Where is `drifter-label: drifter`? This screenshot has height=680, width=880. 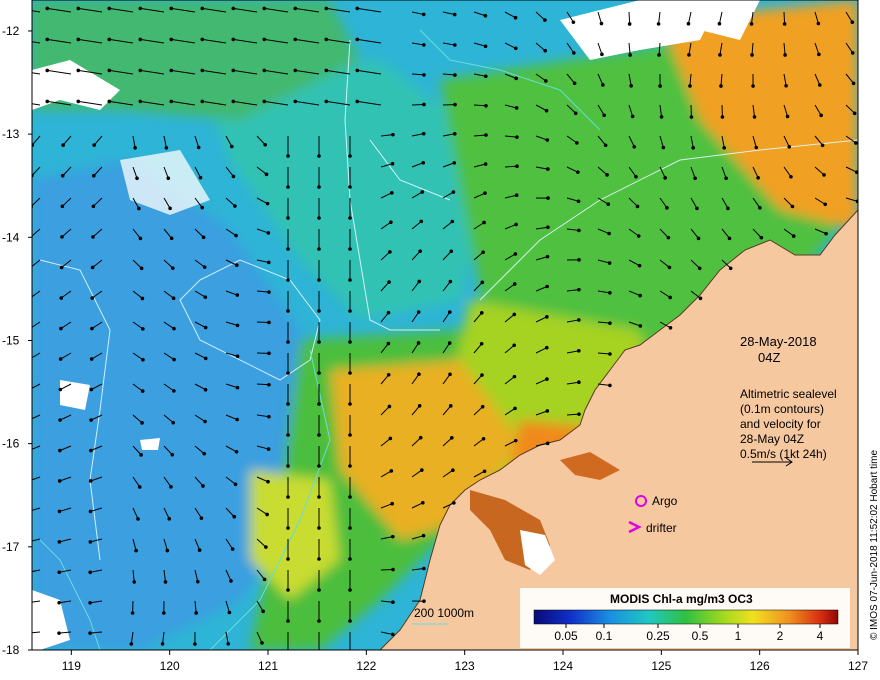 drifter-label: drifter is located at coordinates (661, 528).